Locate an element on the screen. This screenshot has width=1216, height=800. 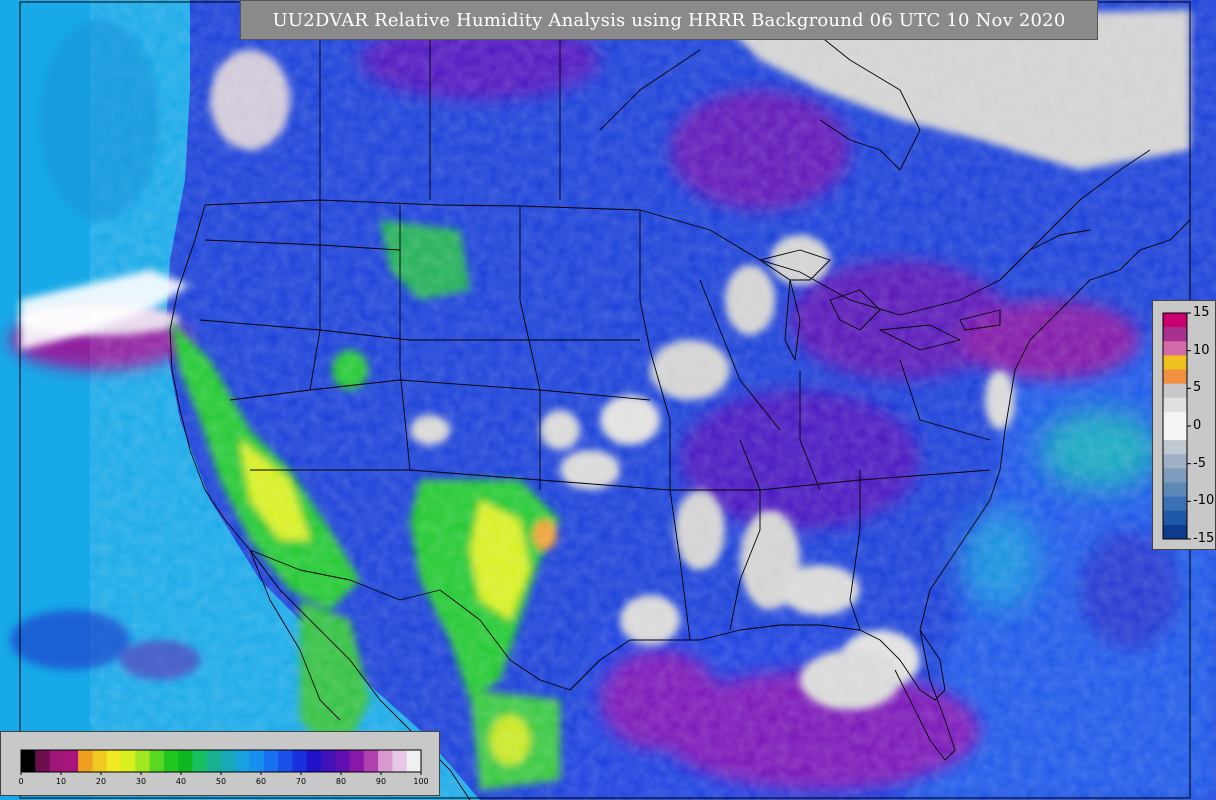
anomaly-colorbar-tick: 10 is located at coordinates (1201, 350).